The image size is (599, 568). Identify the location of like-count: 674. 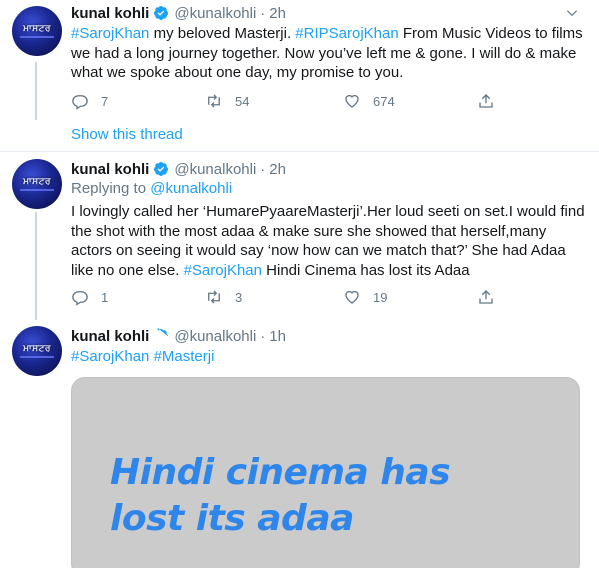
(384, 101).